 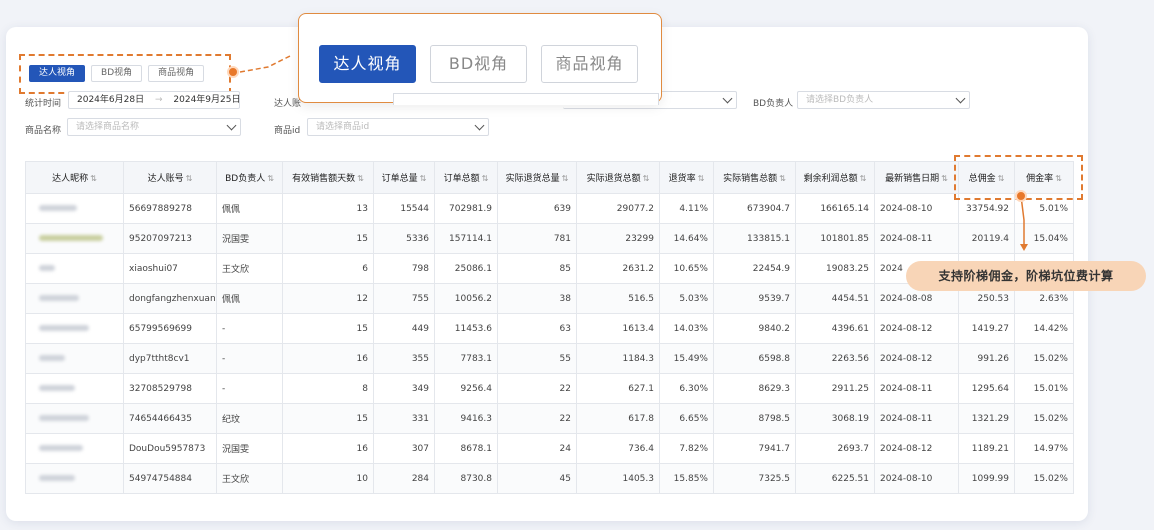 I want to click on table-cell: 1321.29, so click(x=986, y=418).